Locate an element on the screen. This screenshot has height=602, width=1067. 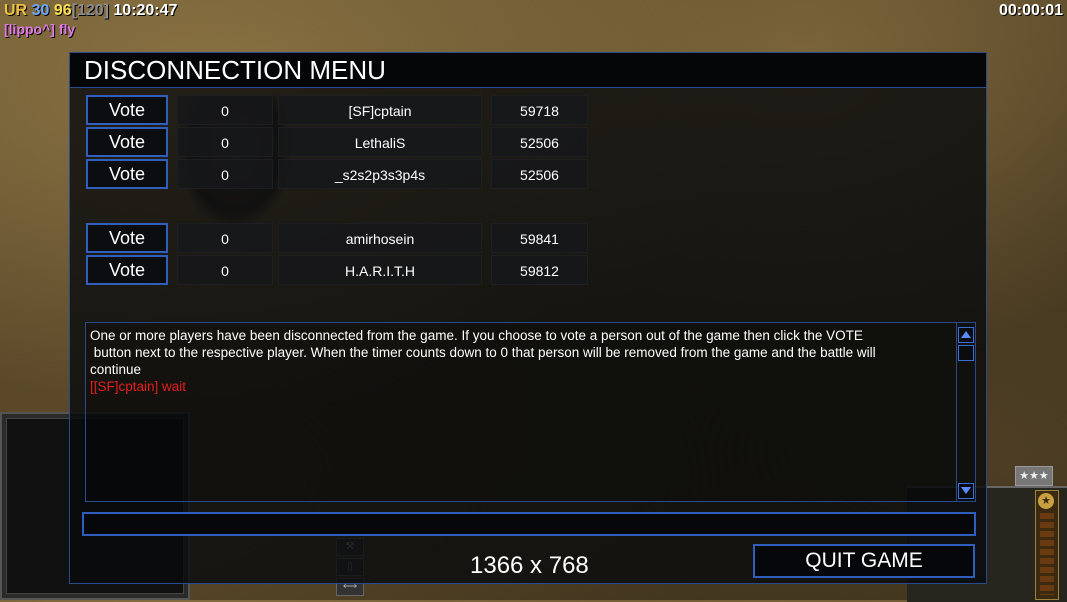
hud-stat-bracket: [120] is located at coordinates (92, 10).